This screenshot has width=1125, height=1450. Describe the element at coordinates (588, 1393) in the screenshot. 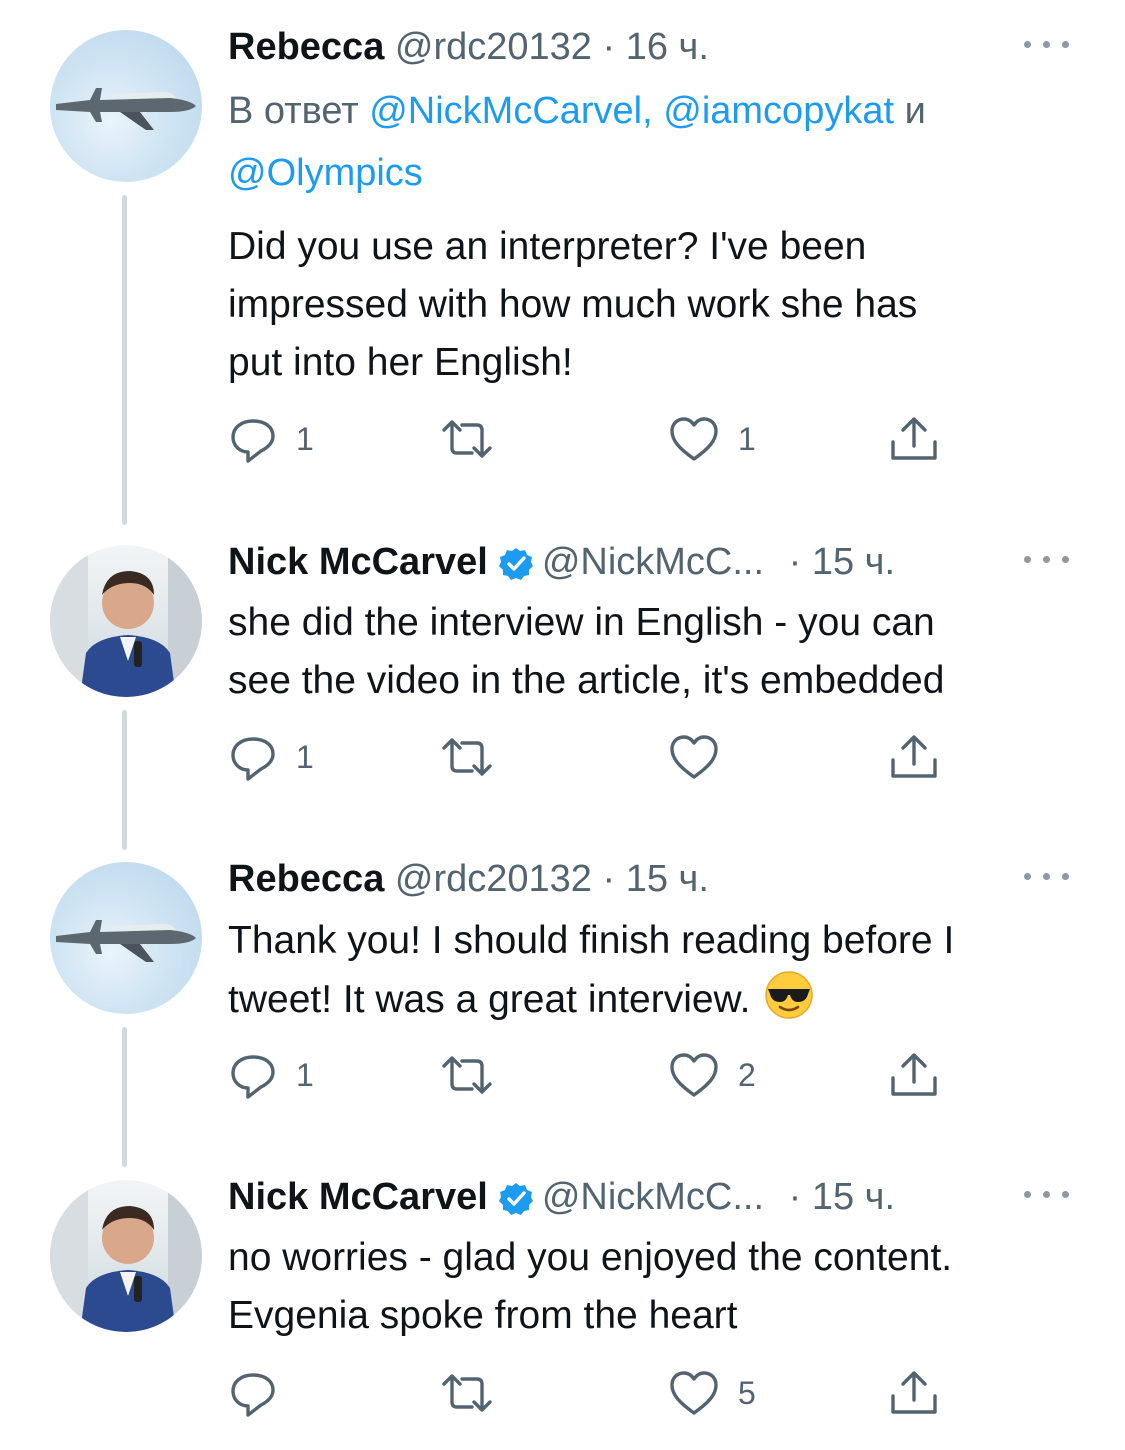

I see `tweet-actions: 5` at that location.